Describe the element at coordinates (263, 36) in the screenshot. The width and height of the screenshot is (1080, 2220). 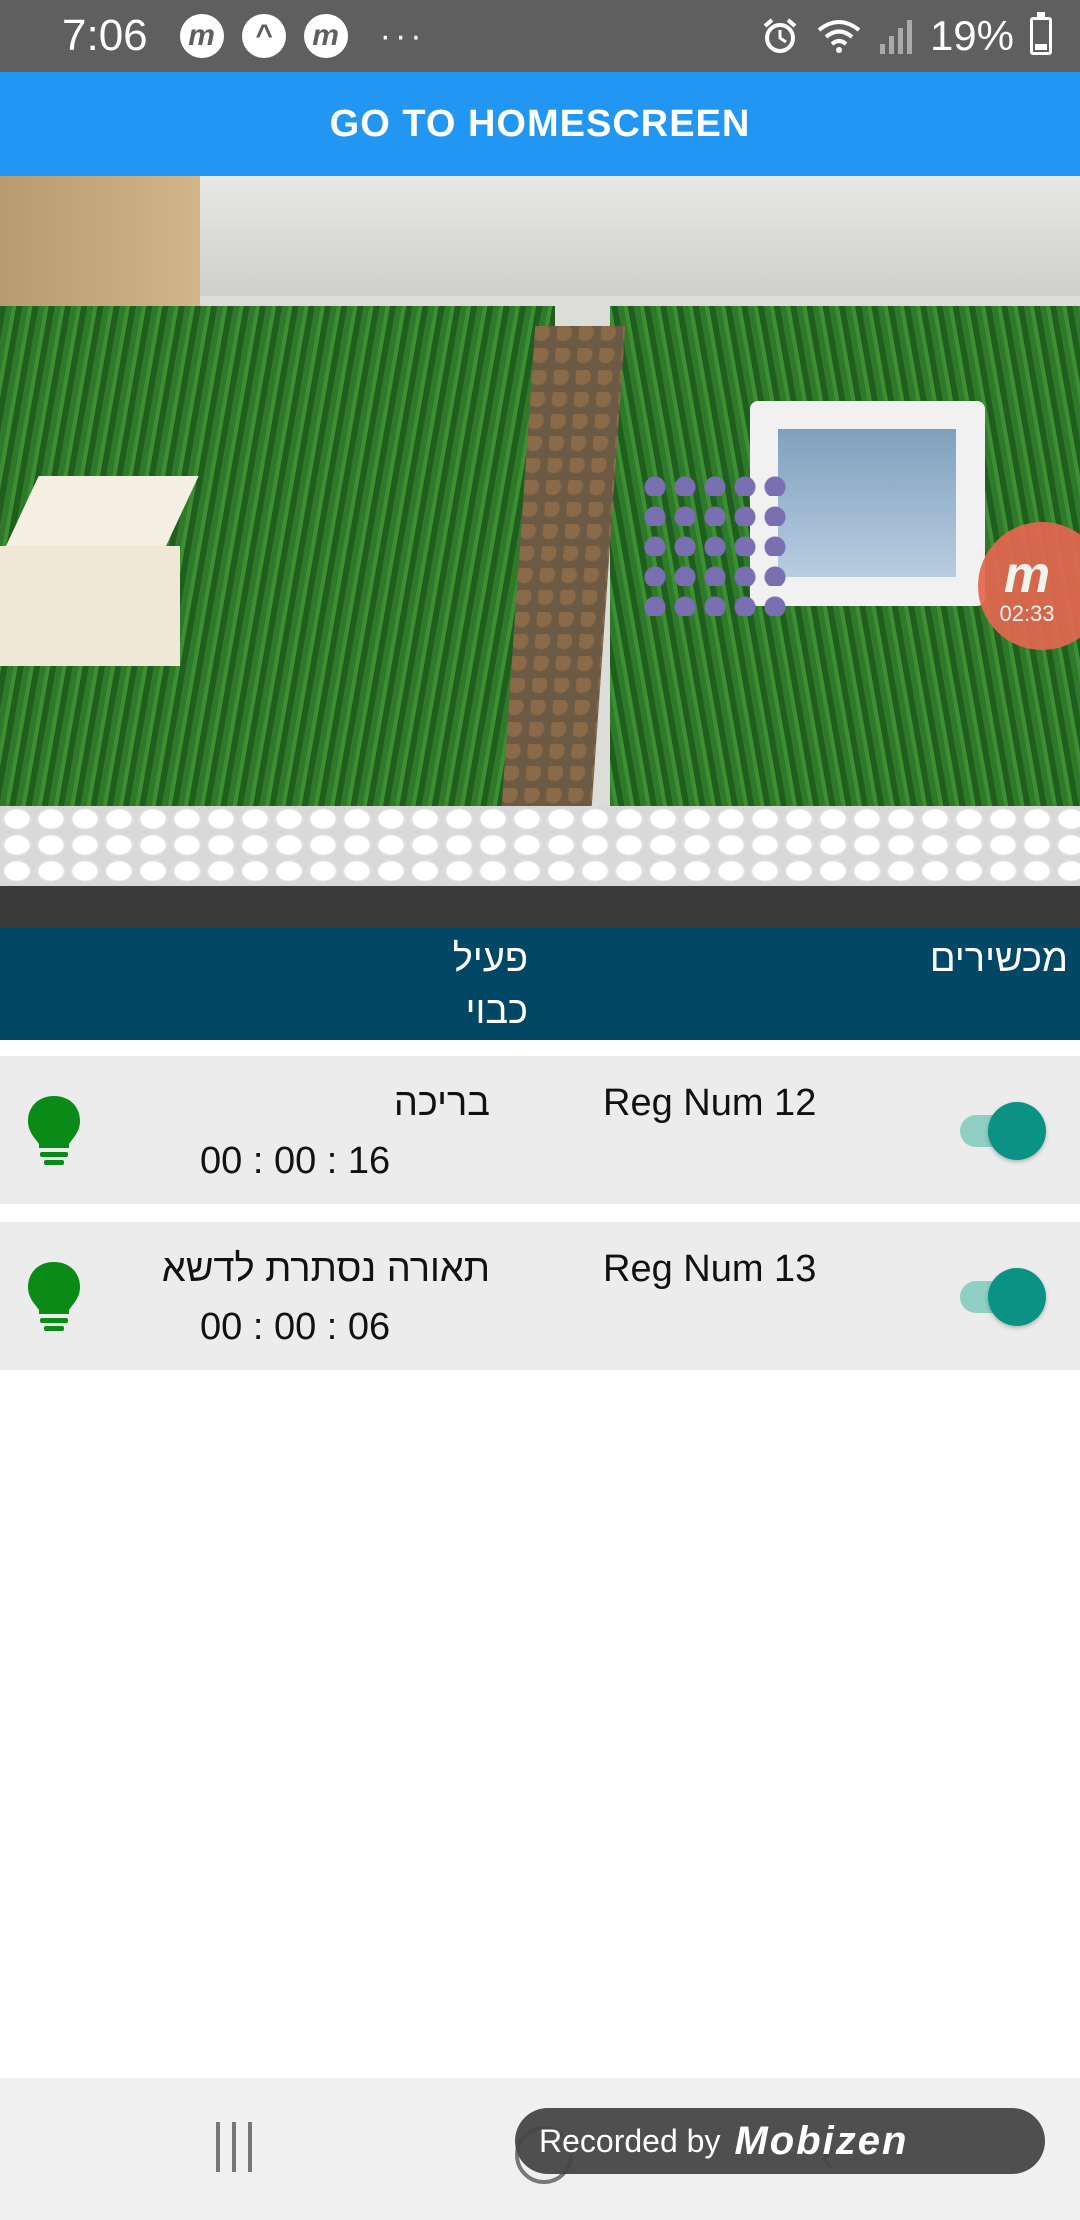
I see `notification-badge-icon: ^` at that location.